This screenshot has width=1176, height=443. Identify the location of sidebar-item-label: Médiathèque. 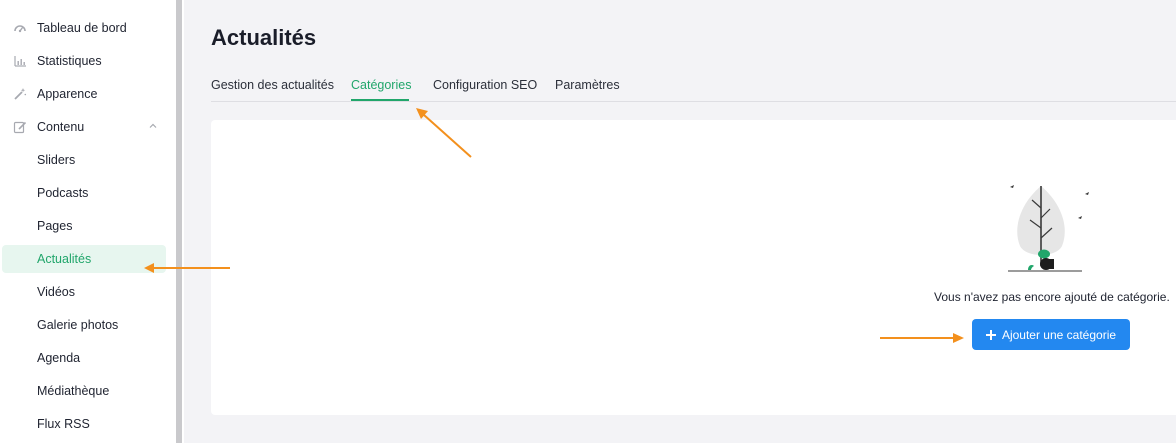
(73, 391).